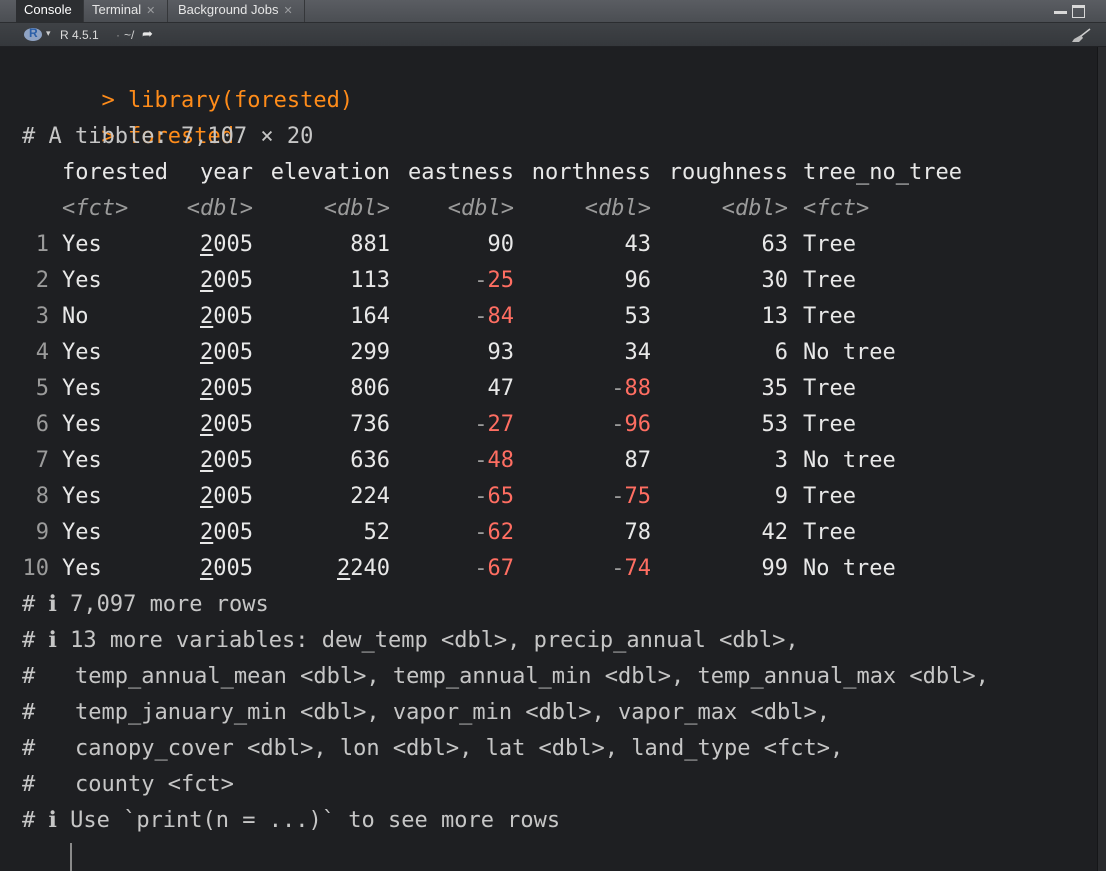  I want to click on tab-background-jobs: Background Jobs ✕, so click(237, 11).